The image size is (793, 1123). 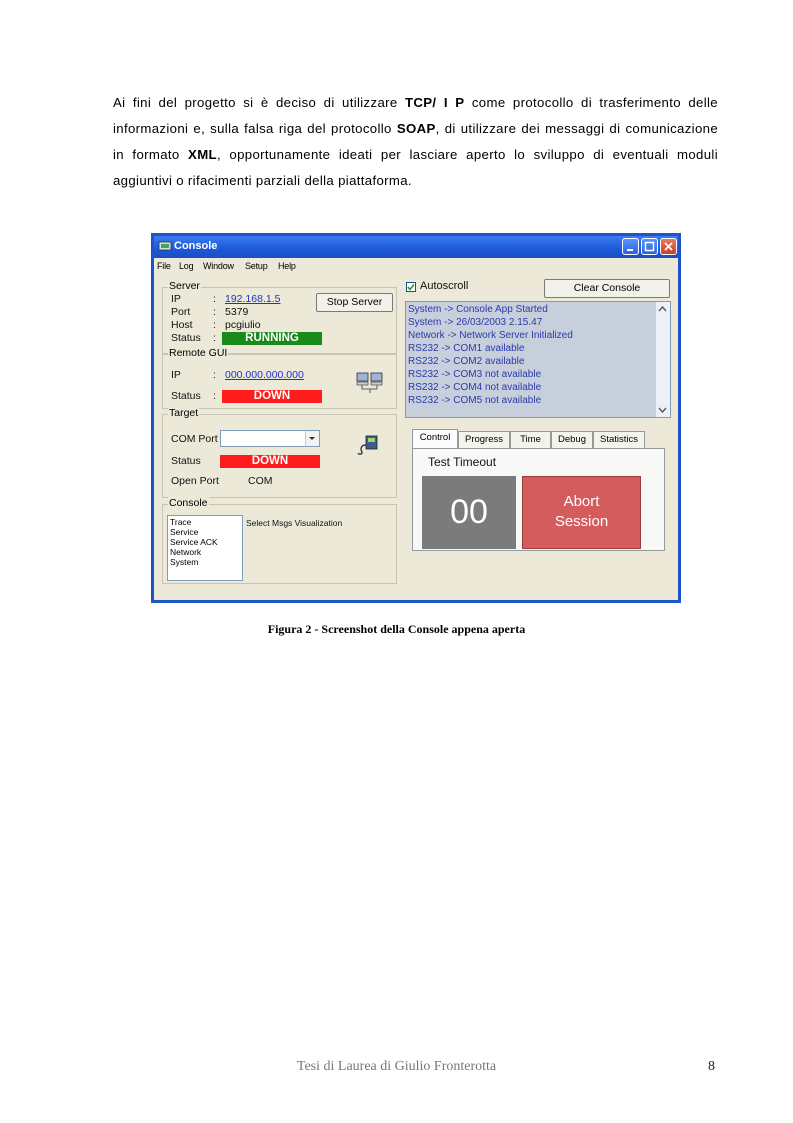 What do you see at coordinates (164, 266) in the screenshot?
I see `menu-file: File` at bounding box center [164, 266].